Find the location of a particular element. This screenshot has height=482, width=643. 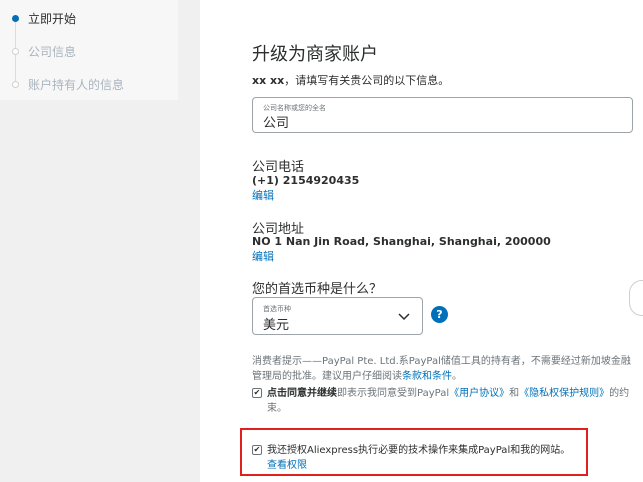

agree-checkbox: ✔ is located at coordinates (257, 393).